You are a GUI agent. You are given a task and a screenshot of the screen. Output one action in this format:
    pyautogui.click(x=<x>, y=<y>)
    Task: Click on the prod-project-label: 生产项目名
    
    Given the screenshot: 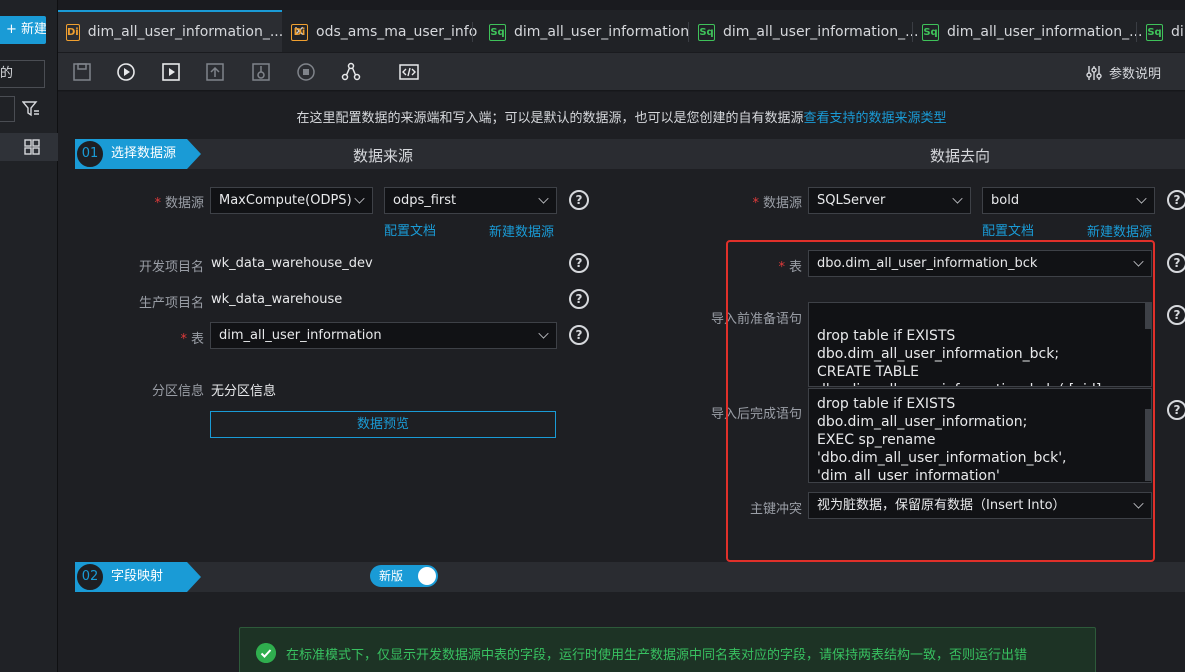 What is the action you would take?
    pyautogui.click(x=171, y=303)
    